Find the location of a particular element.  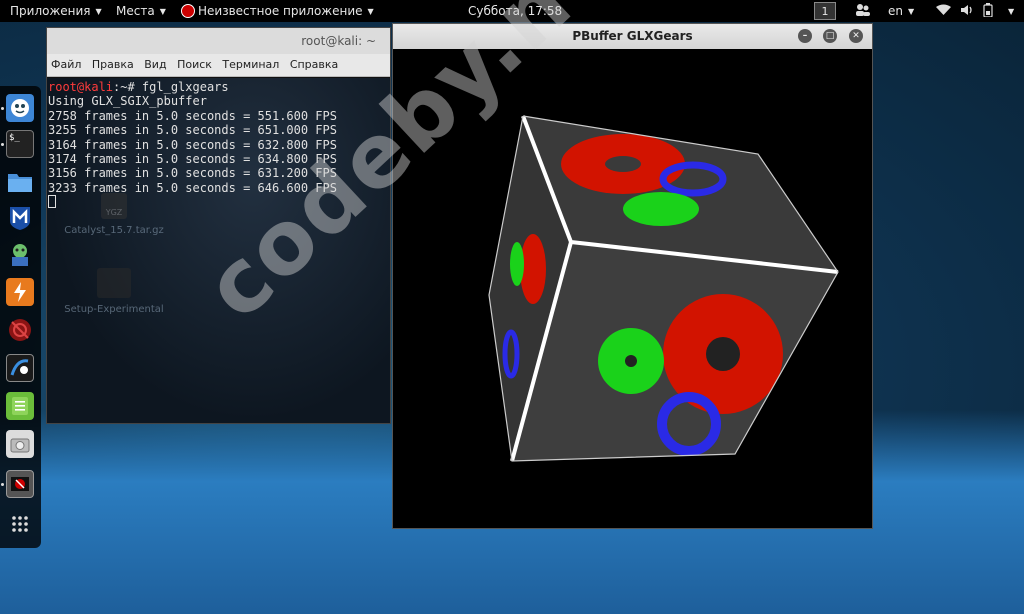

maltego-icon is located at coordinates (20, 368).